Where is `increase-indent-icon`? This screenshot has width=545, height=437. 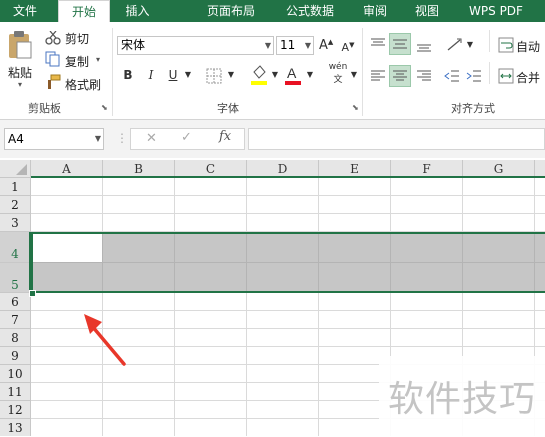 increase-indent-icon is located at coordinates (474, 75).